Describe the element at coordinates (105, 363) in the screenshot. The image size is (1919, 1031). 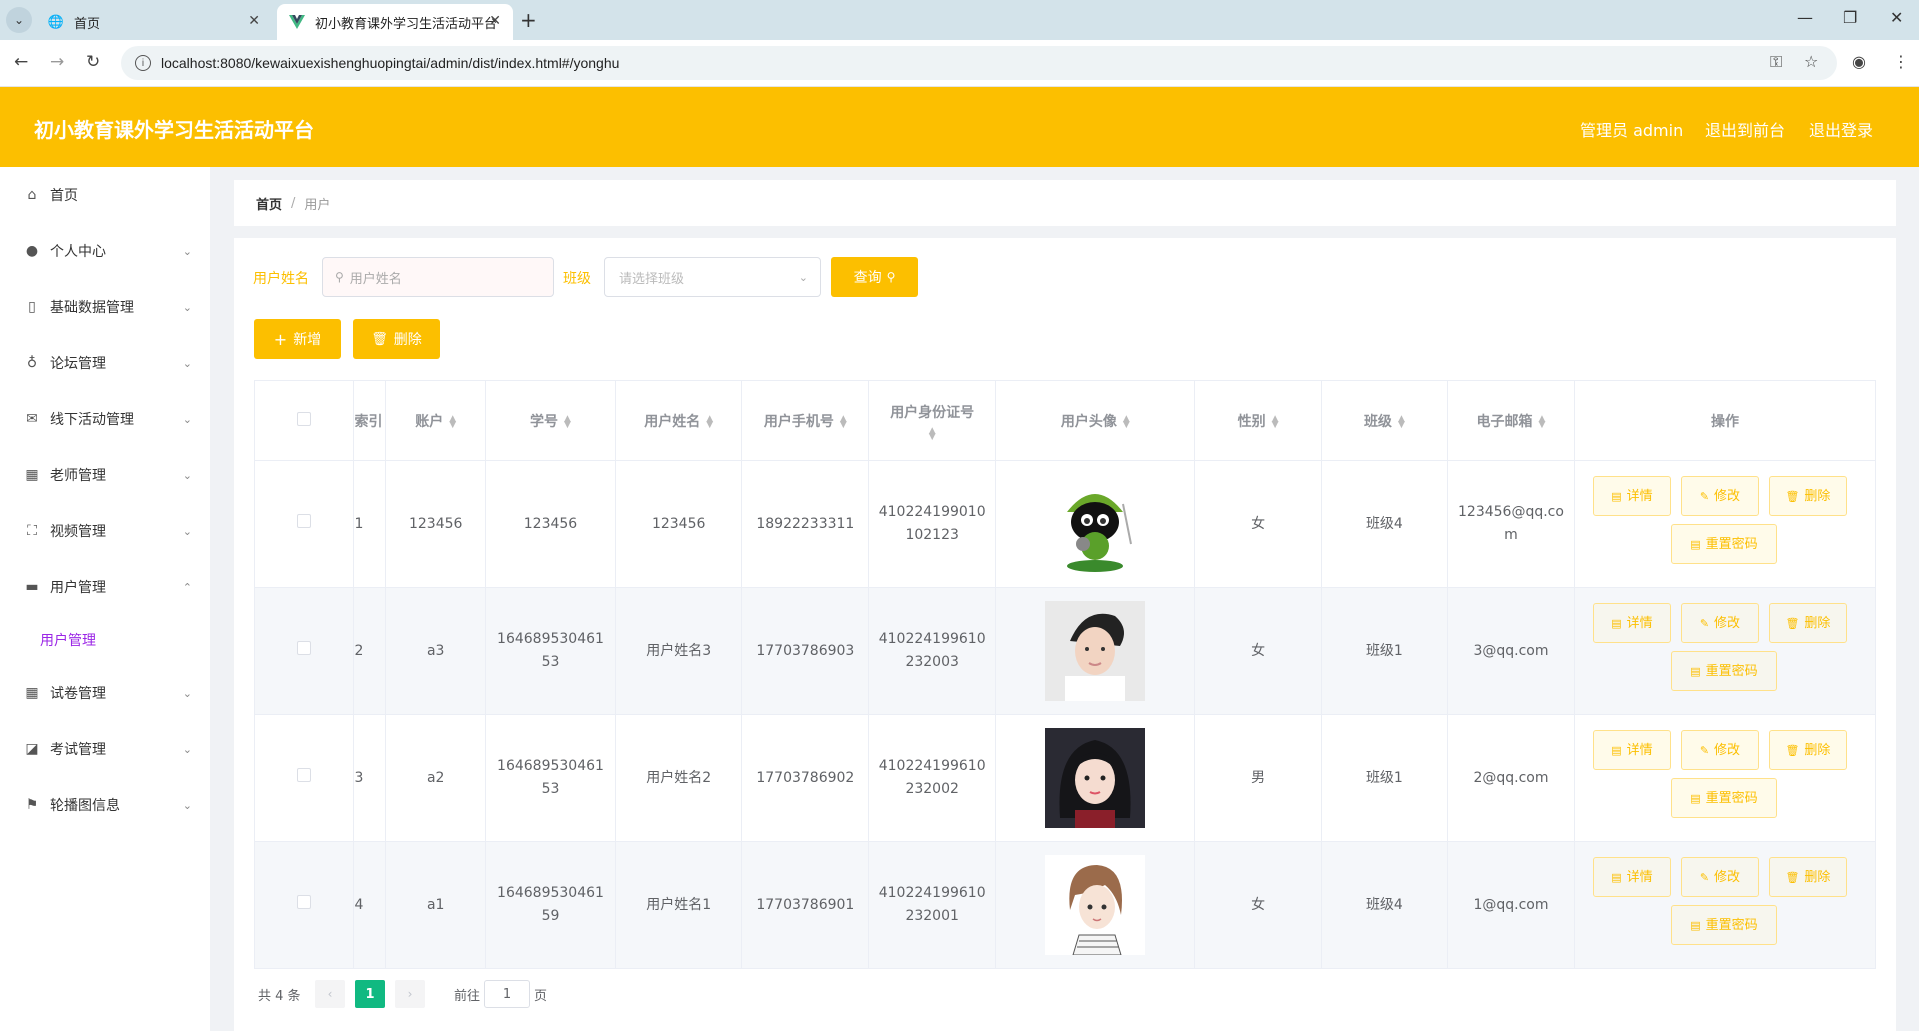
I see `sidebar-item-forum: ♁ 论坛管理 ⌄` at that location.